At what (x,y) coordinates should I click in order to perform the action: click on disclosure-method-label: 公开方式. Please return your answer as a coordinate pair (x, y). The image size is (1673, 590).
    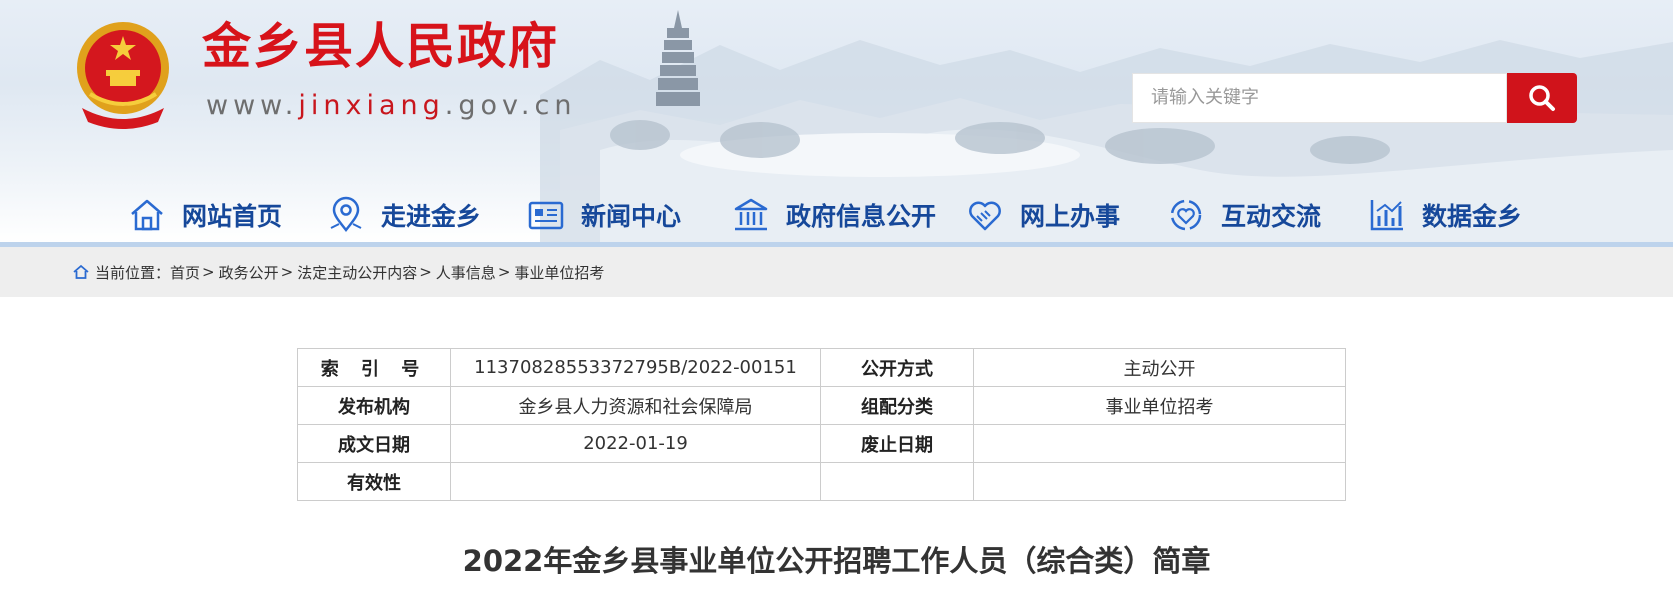
    Looking at the image, I should click on (897, 367).